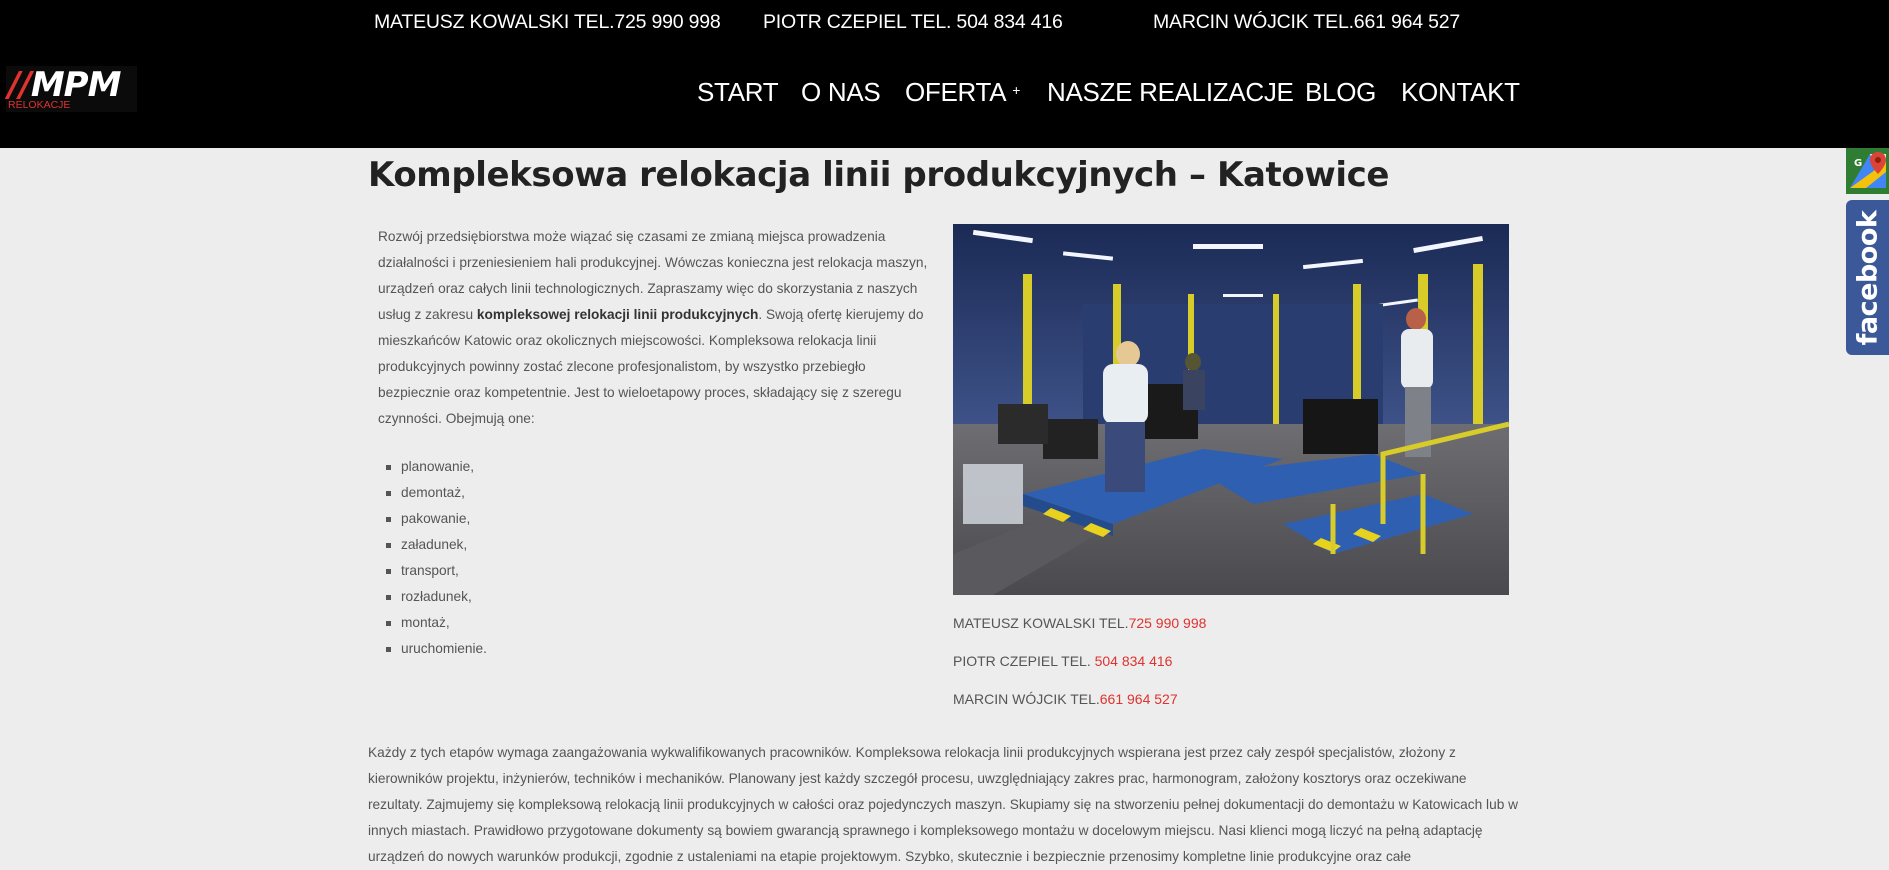  I want to click on list-item: demontaż,, so click(528, 493).